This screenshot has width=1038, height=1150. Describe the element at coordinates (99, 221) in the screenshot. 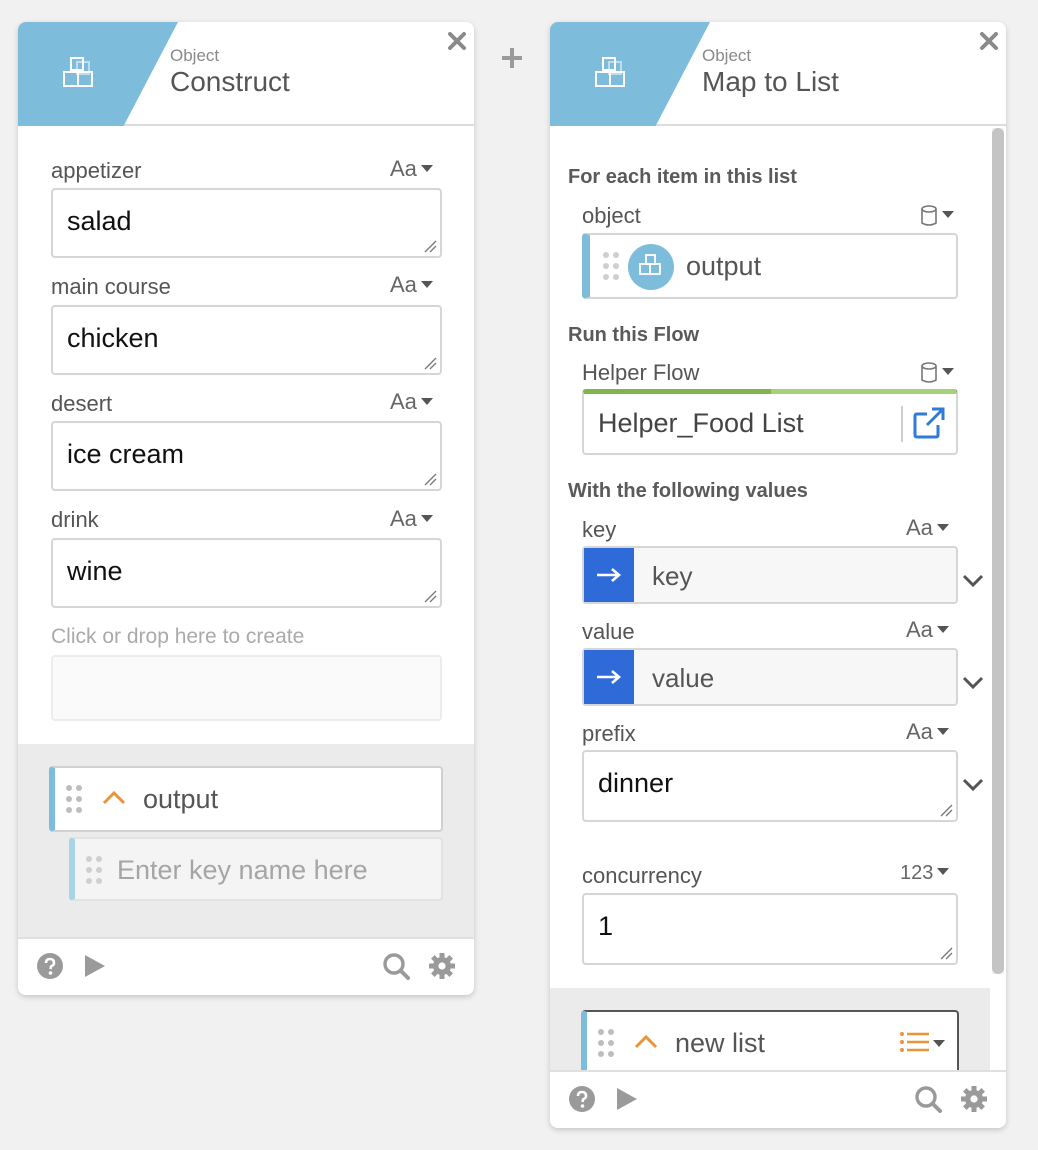

I see `appetizer-value: salad` at that location.